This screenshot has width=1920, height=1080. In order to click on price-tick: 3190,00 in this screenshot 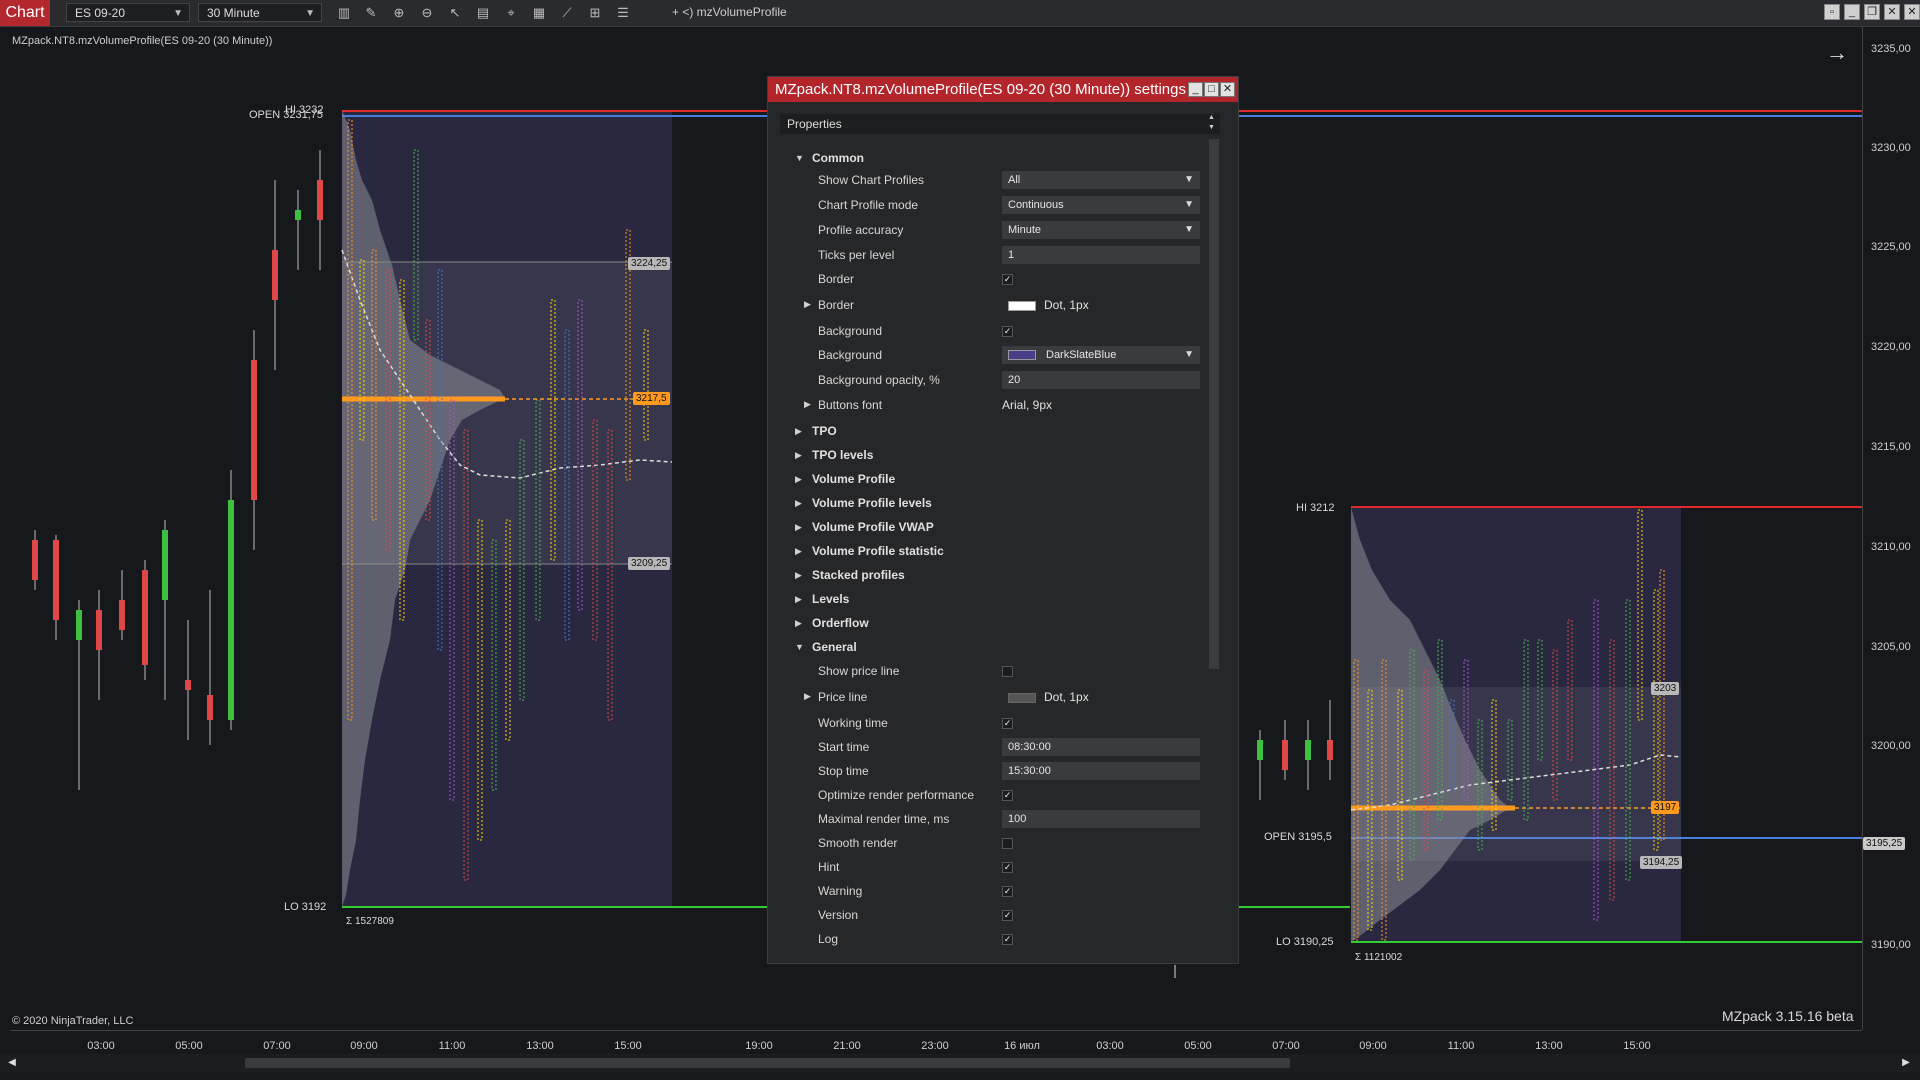, I will do `click(1891, 945)`.